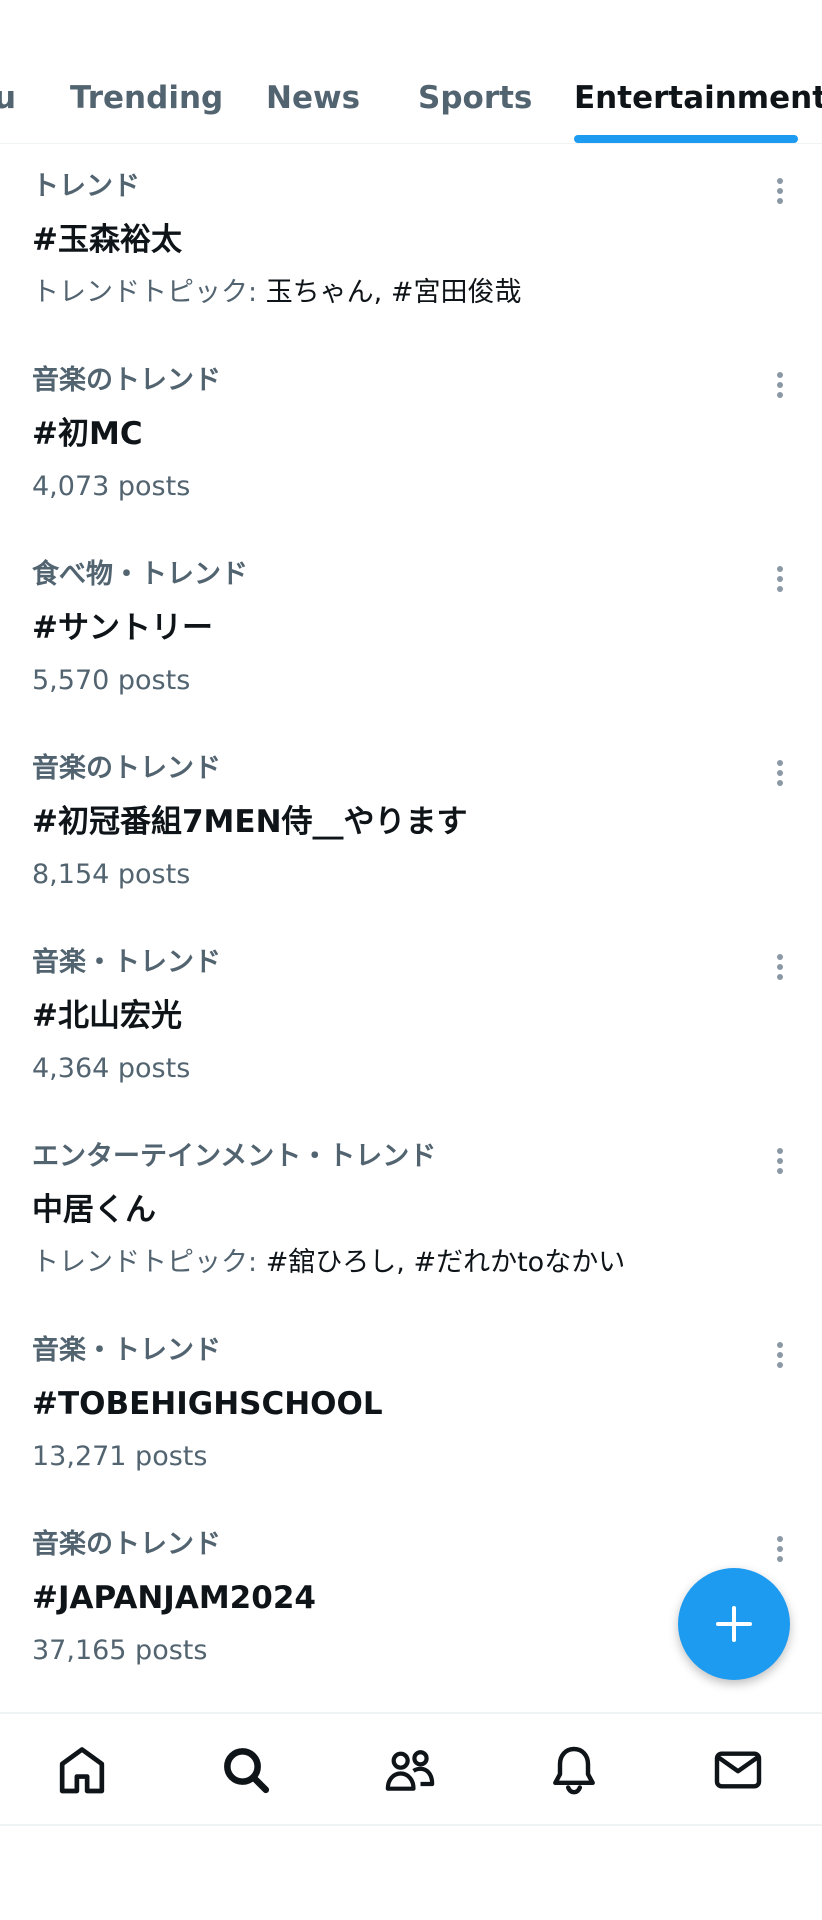  What do you see at coordinates (411, 439) in the screenshot?
I see `trend-item: 音楽のトレンド #初MC 4,073 posts` at bounding box center [411, 439].